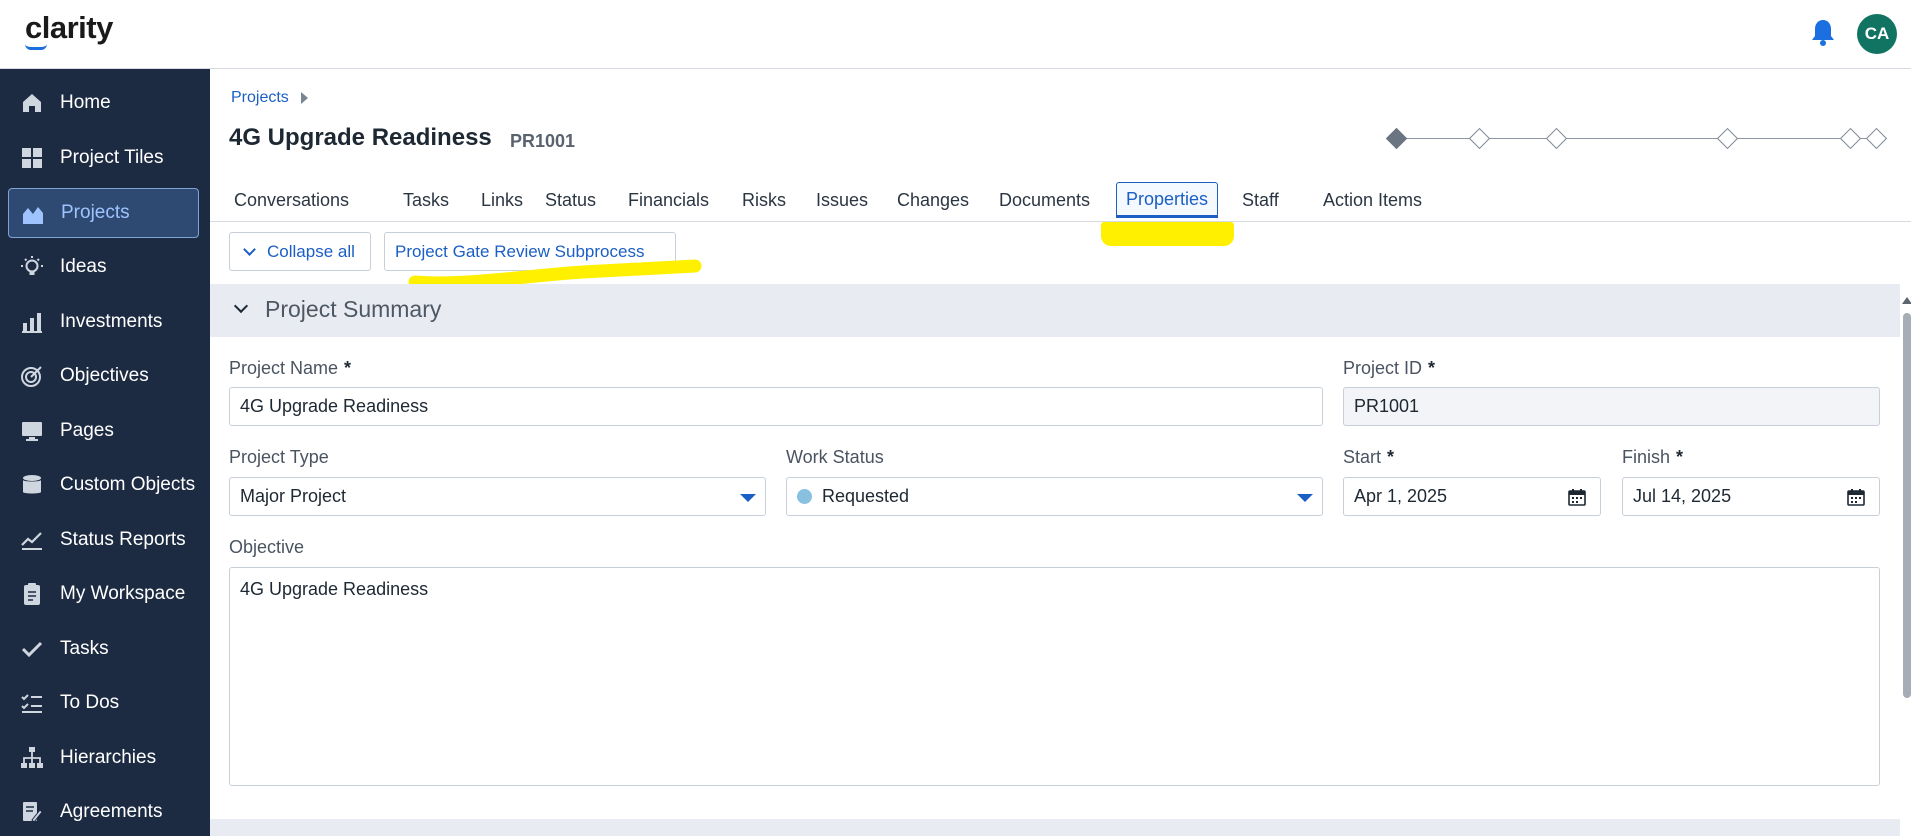 Image resolution: width=1911 pixels, height=836 pixels. Describe the element at coordinates (1369, 457) in the screenshot. I see `start-label: Start *` at that location.